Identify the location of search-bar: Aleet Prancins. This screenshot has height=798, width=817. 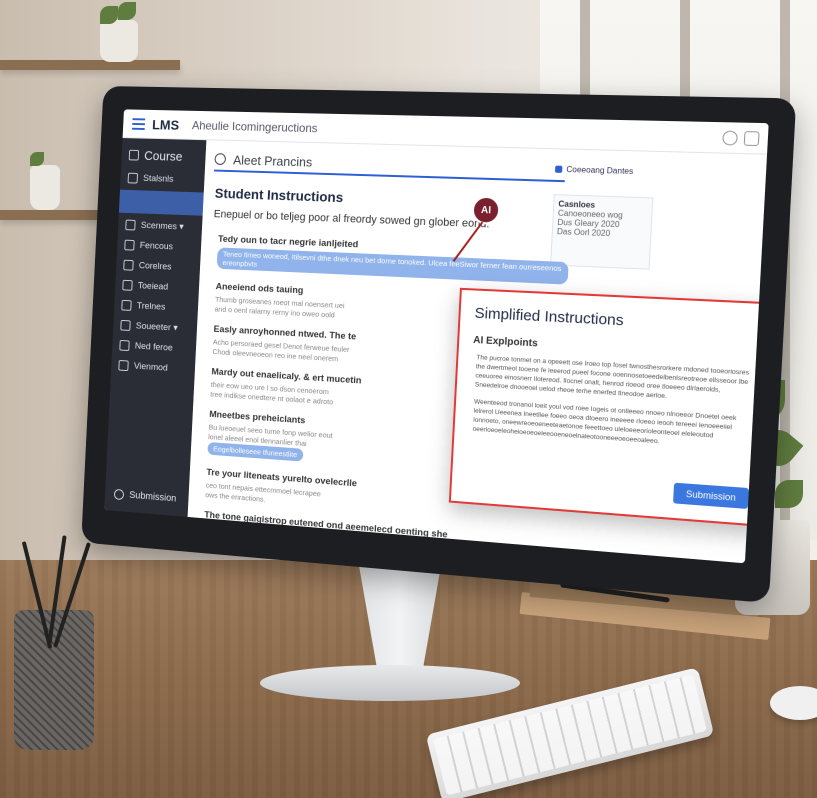
(390, 165).